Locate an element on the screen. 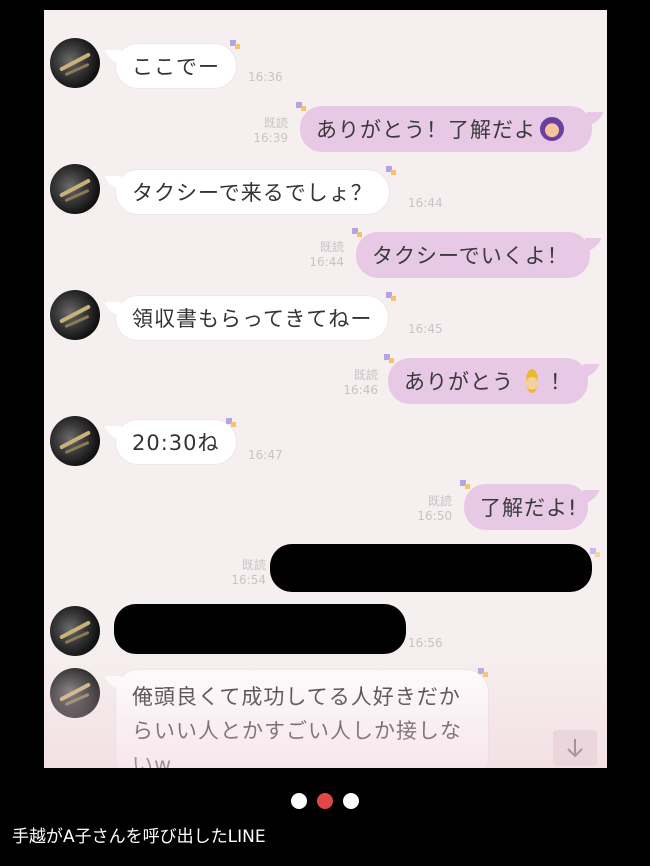 The image size is (650, 866). carousel-indicator is located at coordinates (325, 801).